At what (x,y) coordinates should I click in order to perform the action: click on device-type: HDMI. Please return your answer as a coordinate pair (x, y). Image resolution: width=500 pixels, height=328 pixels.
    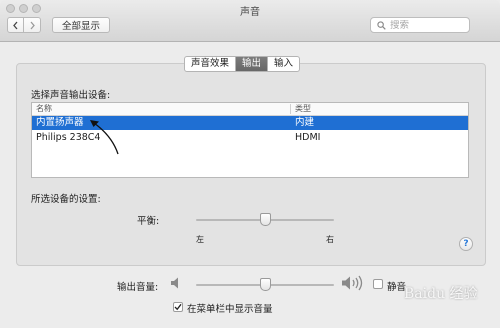
    Looking at the image, I should click on (308, 137).